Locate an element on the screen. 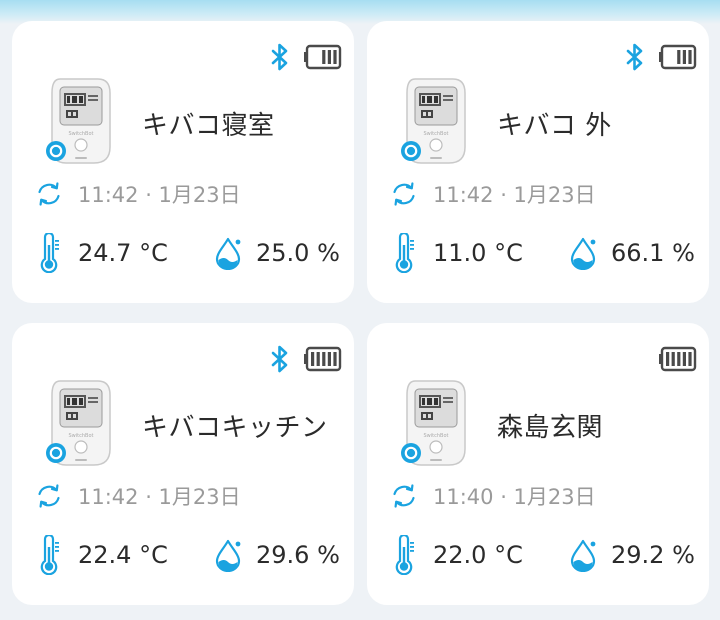 The height and width of the screenshot is (620, 720). temperature-value: 24.7 °C is located at coordinates (123, 253).